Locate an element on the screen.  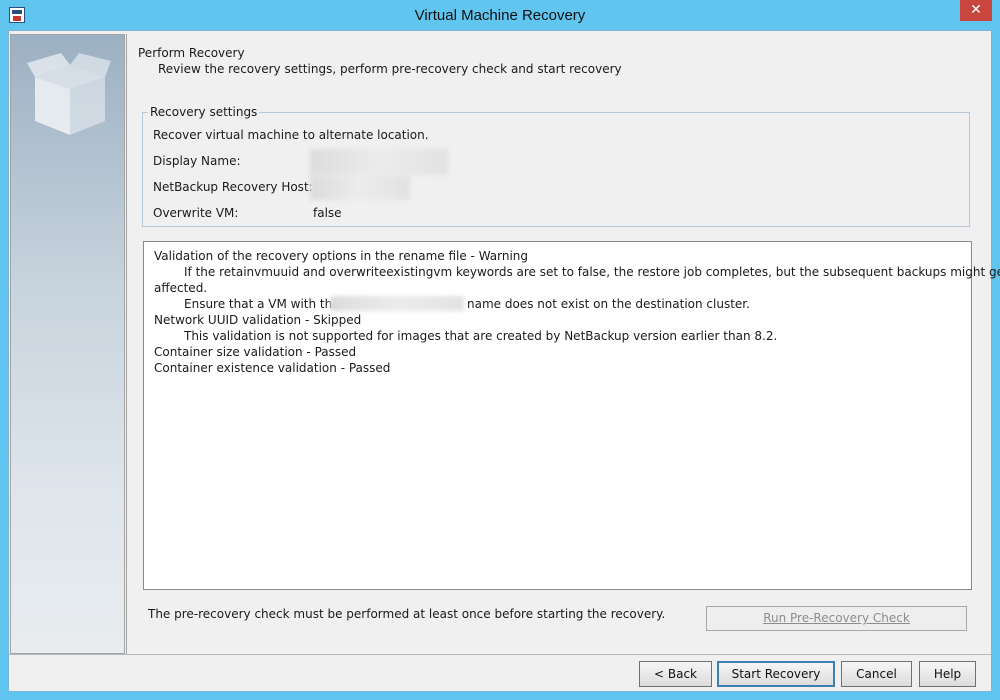
log-line: Container existence validation - Passed is located at coordinates (272, 368).